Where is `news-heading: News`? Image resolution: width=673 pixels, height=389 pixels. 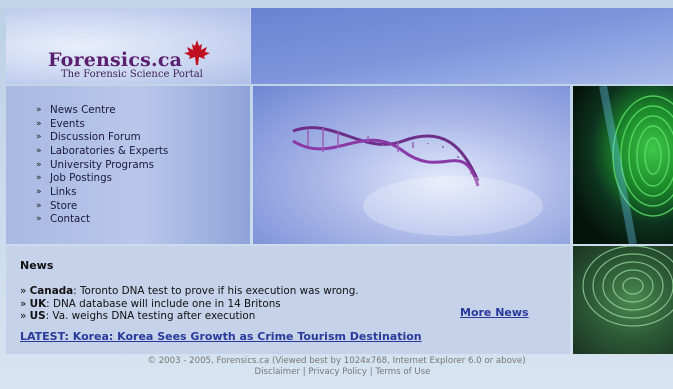 news-heading: News is located at coordinates (37, 265).